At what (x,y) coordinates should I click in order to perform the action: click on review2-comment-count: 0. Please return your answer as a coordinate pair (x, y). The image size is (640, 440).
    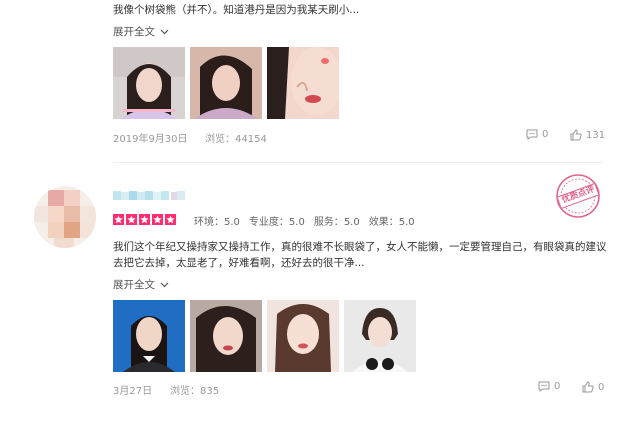
    Looking at the image, I should click on (557, 386).